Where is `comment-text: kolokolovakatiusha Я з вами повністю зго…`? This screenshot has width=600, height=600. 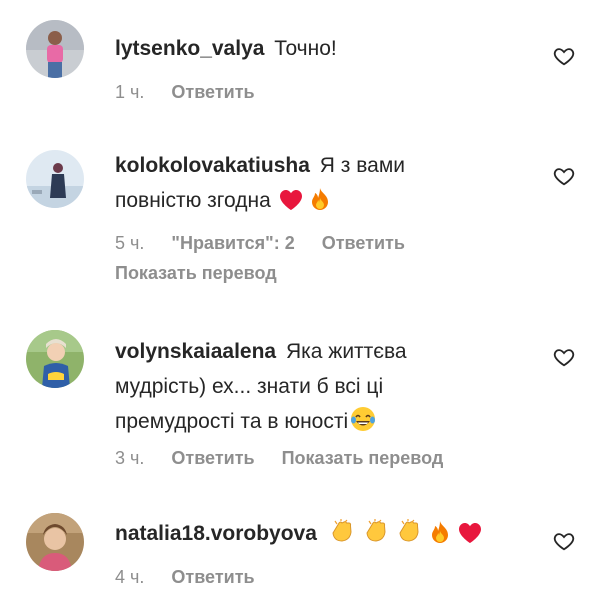
comment-text: kolokolovakatiusha Я з вами повністю зго… is located at coordinates (330, 185).